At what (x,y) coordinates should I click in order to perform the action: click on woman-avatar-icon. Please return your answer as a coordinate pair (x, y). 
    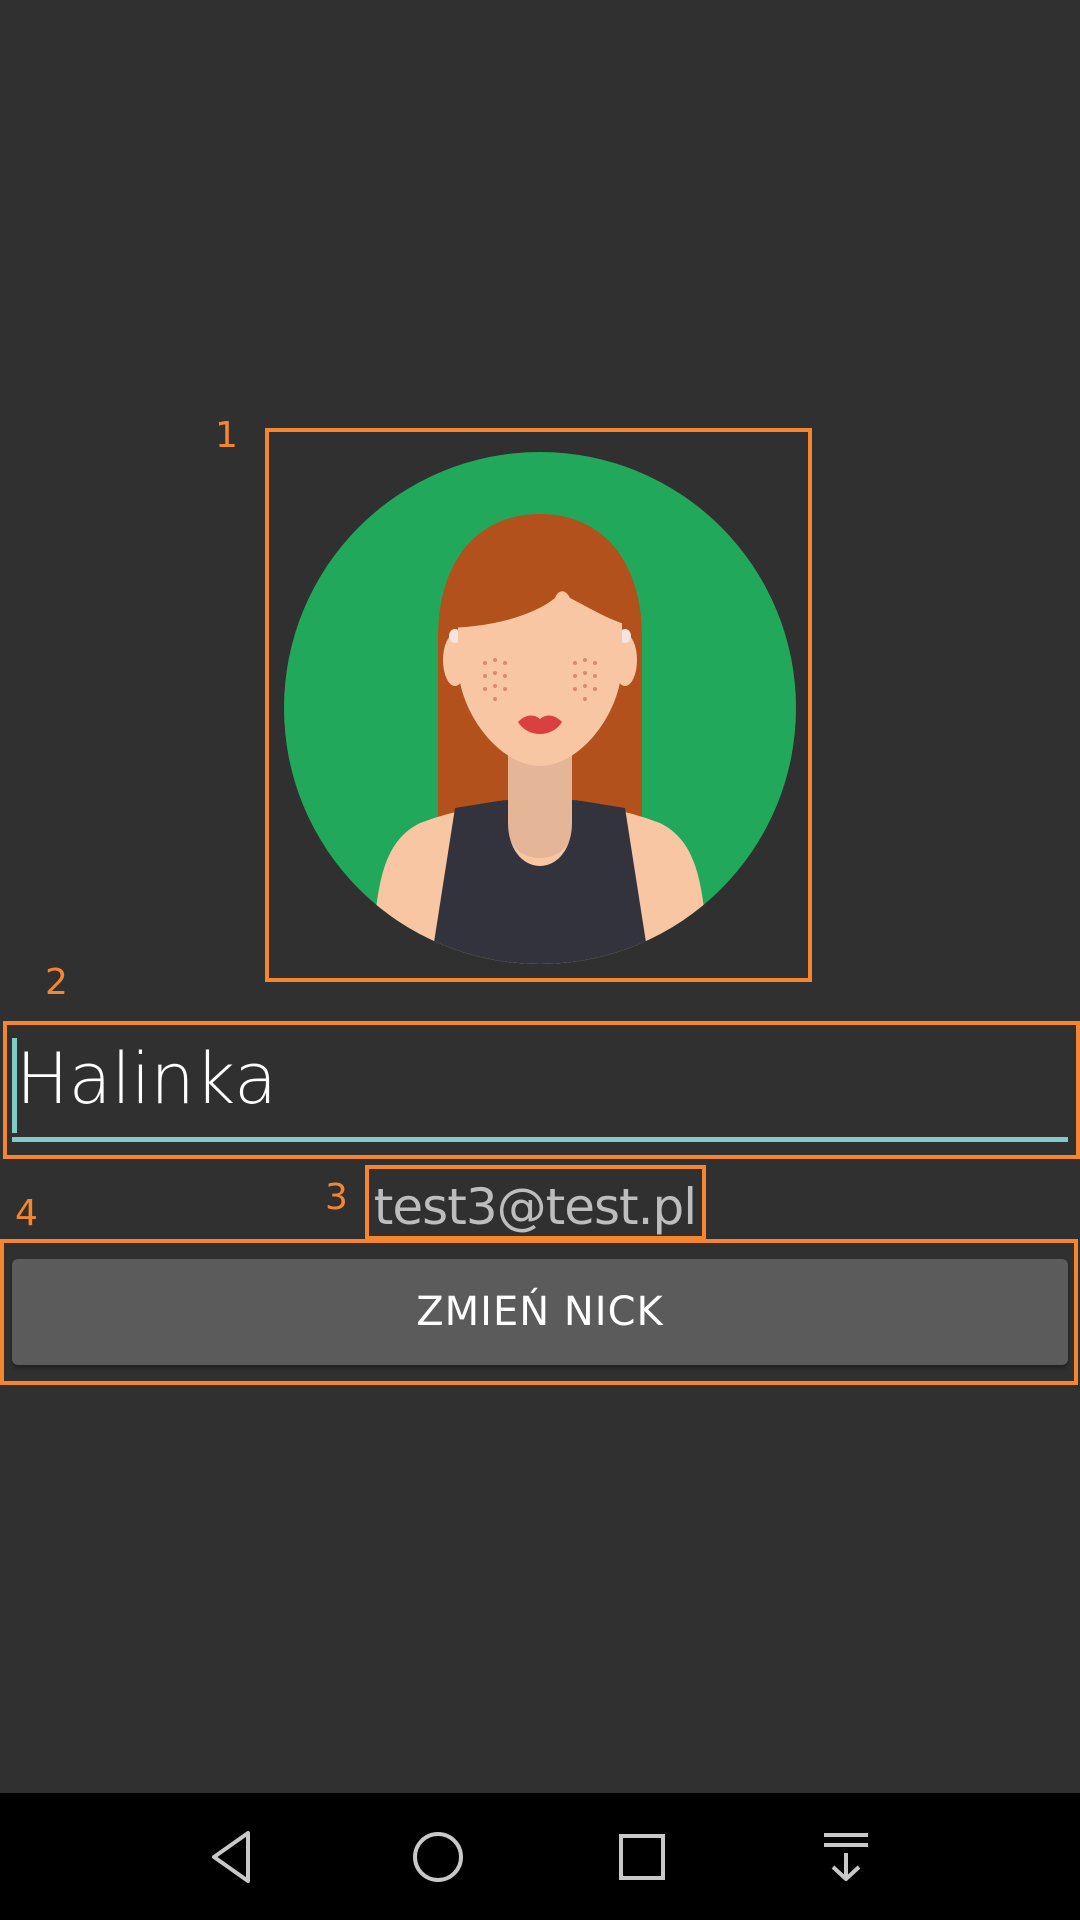
    Looking at the image, I should click on (540, 708).